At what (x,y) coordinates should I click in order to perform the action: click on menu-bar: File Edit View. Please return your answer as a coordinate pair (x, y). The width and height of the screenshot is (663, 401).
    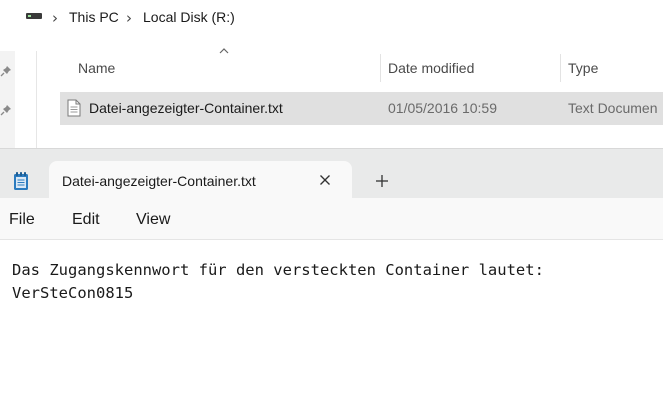
    Looking at the image, I should click on (331, 219).